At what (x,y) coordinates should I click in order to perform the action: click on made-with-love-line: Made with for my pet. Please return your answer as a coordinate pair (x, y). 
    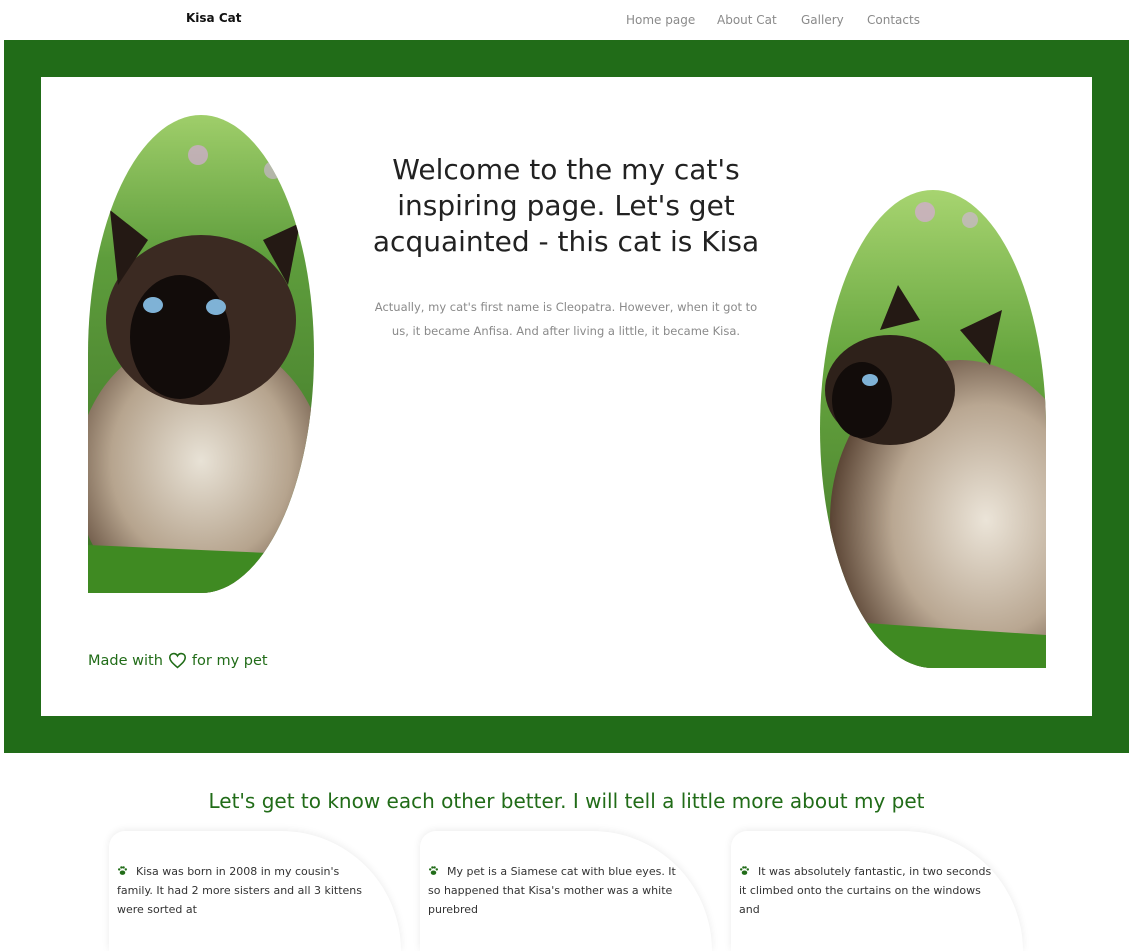
    Looking at the image, I should click on (178, 660).